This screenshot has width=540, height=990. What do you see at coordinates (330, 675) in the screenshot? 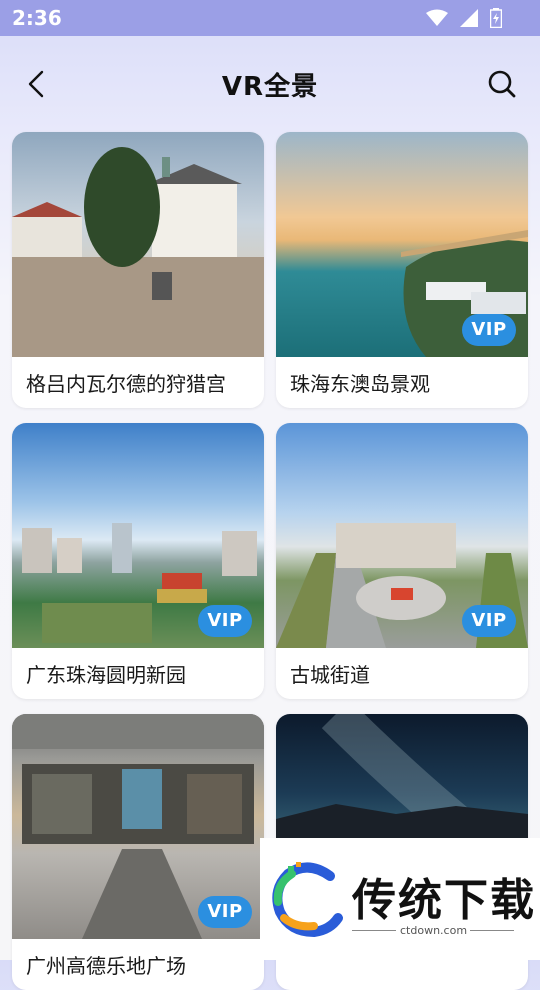
I see `panorama-title: 古城街道` at bounding box center [330, 675].